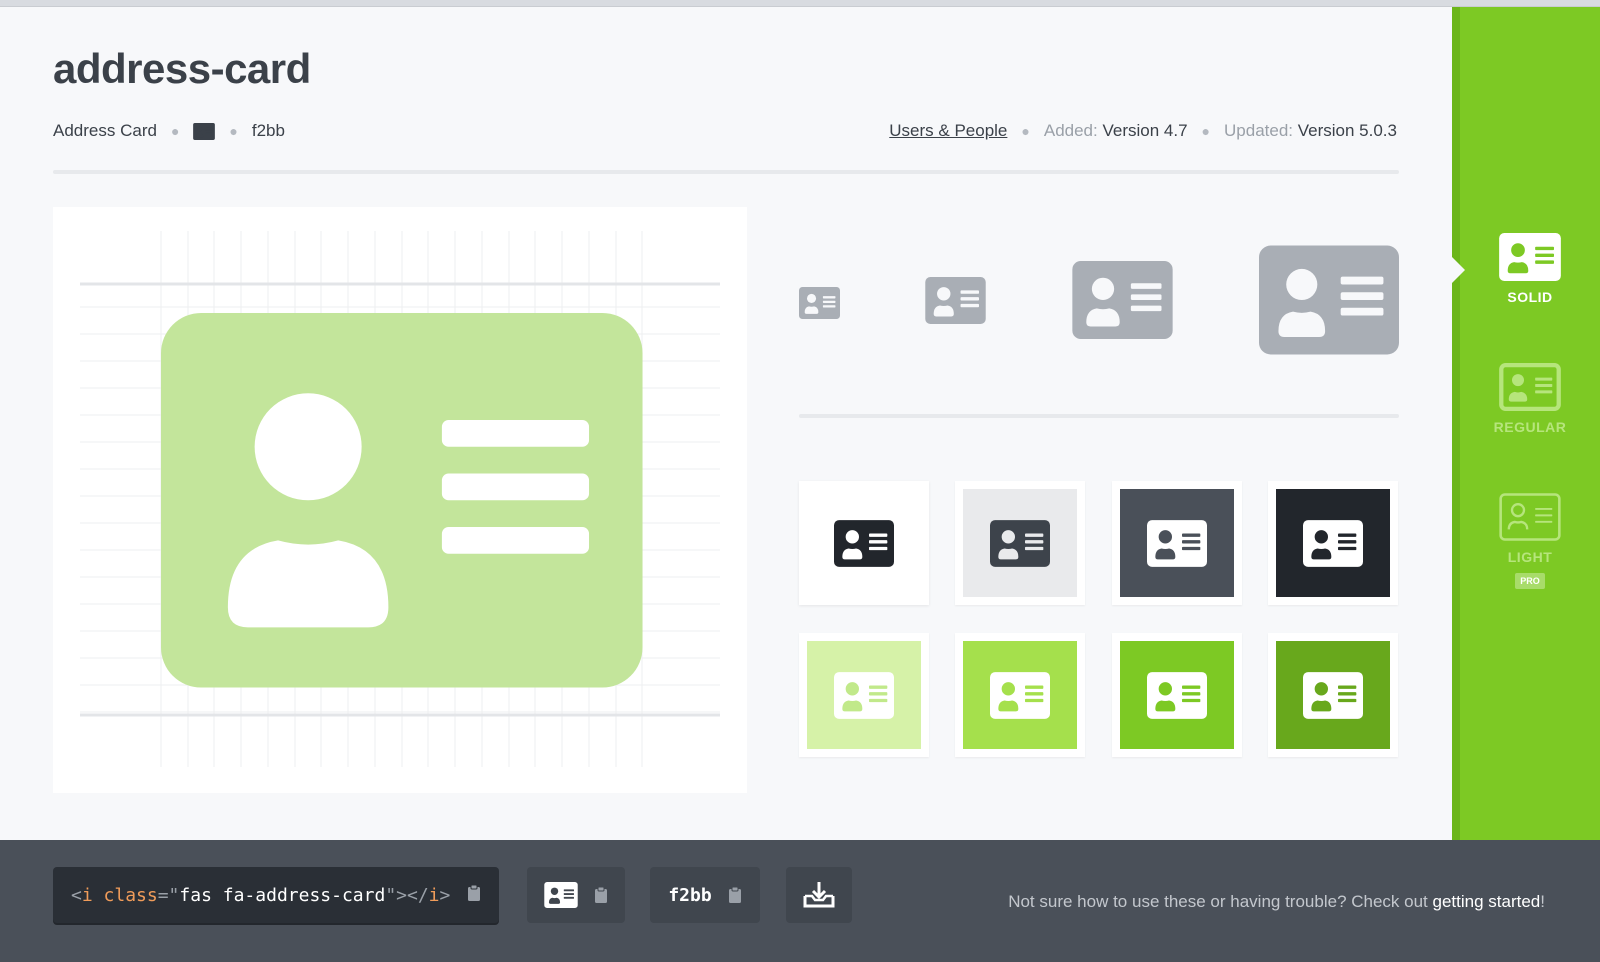  What do you see at coordinates (1530, 427) in the screenshot?
I see `style-label-regular: REGULAR` at bounding box center [1530, 427].